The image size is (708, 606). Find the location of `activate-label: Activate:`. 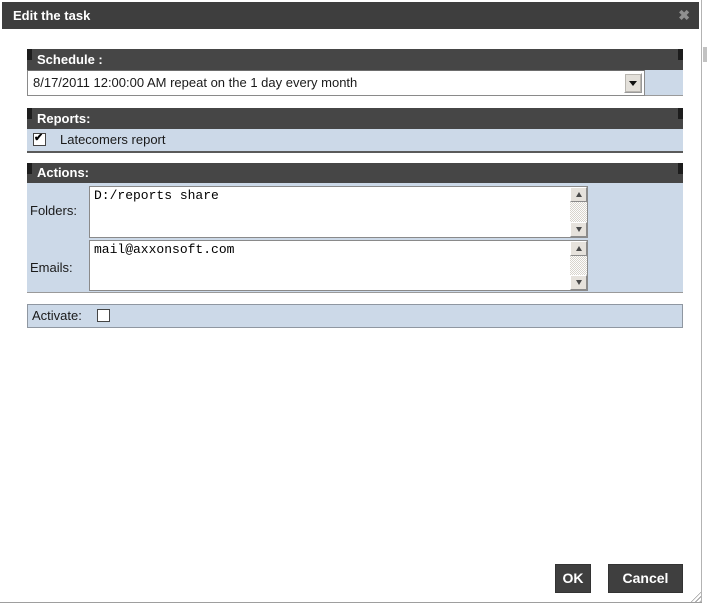

activate-label: Activate: is located at coordinates (57, 315).